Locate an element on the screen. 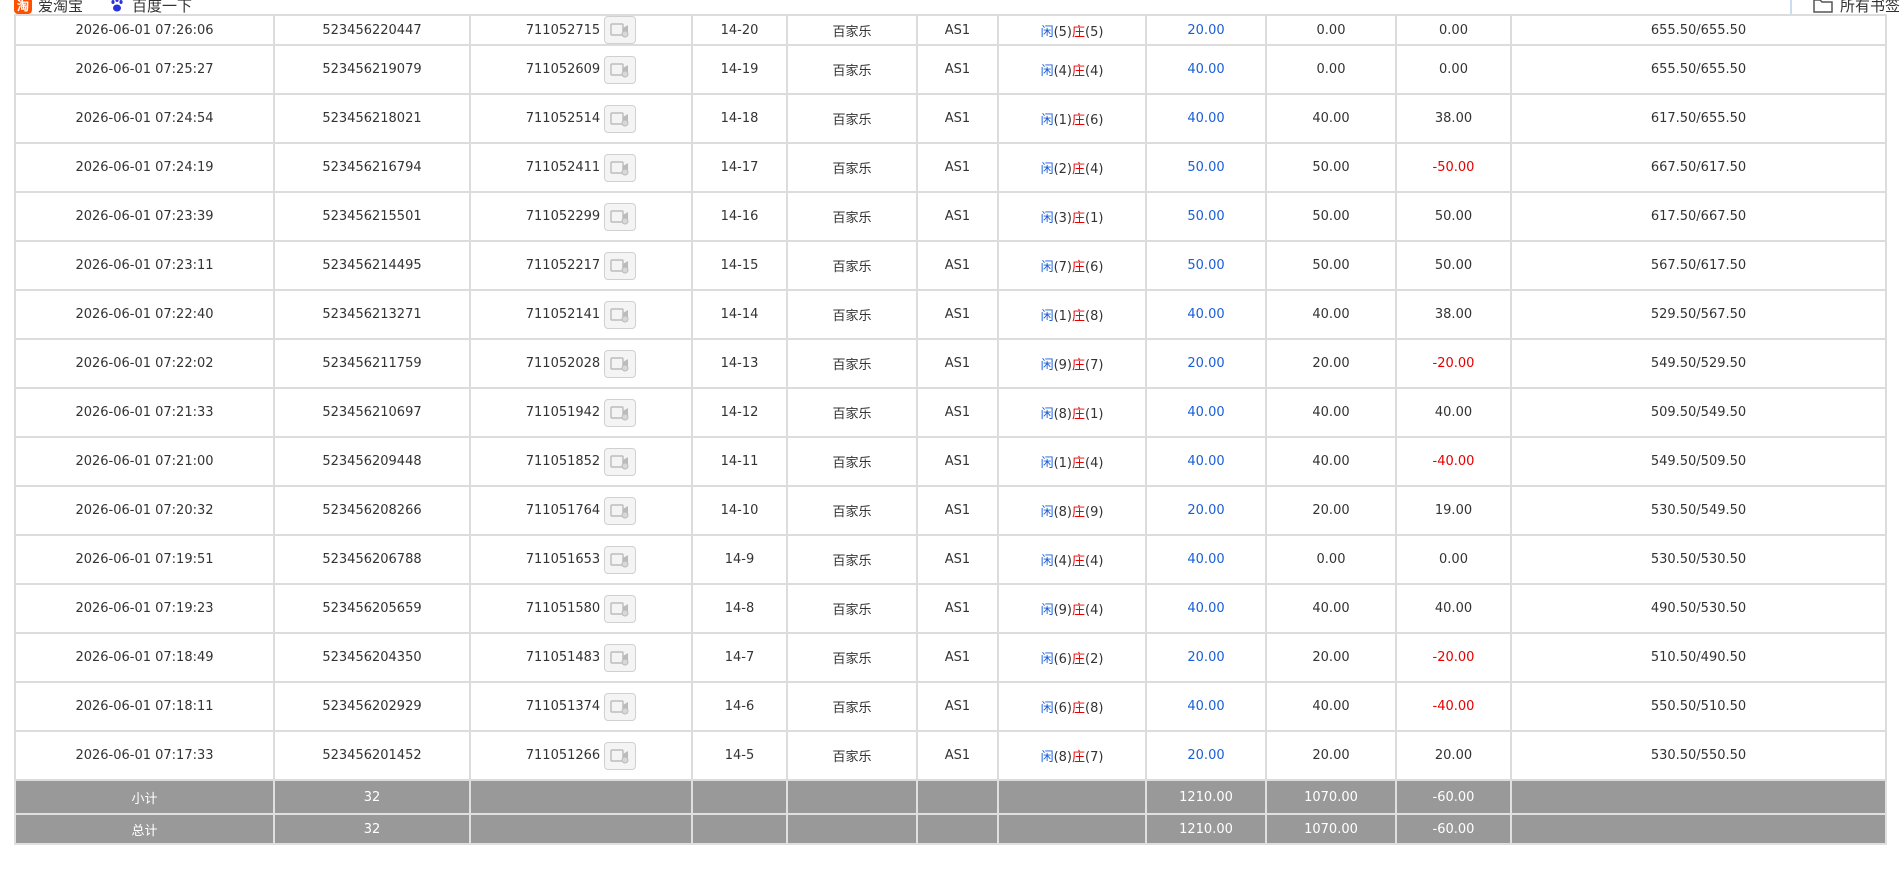  round-cell: 711051580 is located at coordinates (581, 608).